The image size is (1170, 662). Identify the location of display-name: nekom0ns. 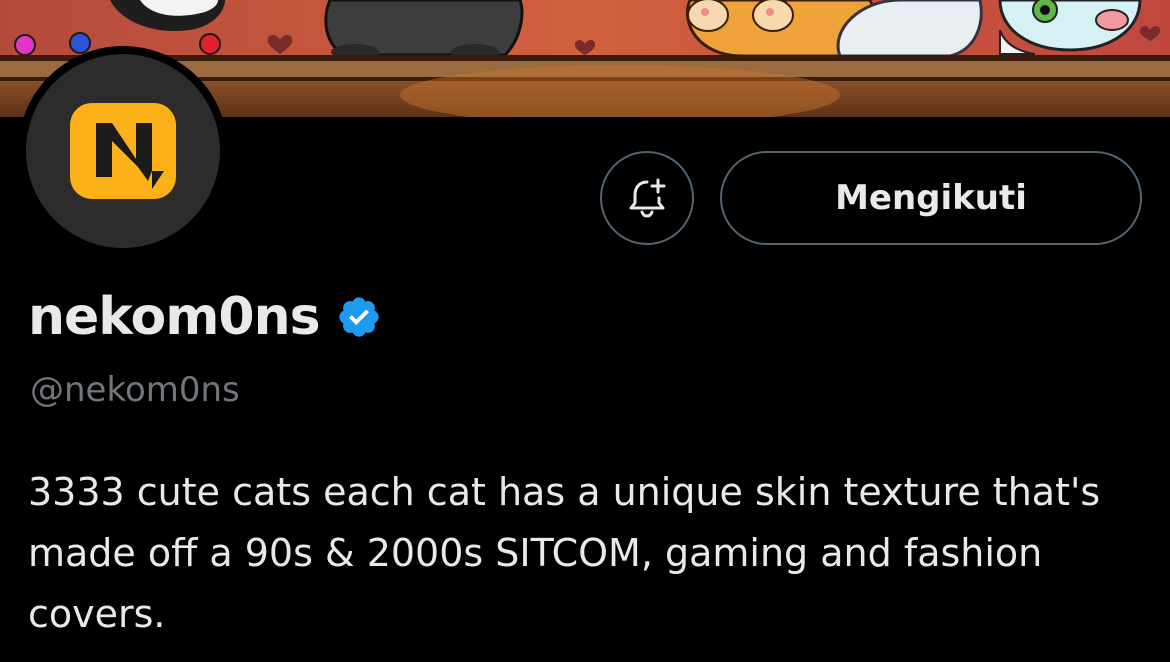
(174, 317).